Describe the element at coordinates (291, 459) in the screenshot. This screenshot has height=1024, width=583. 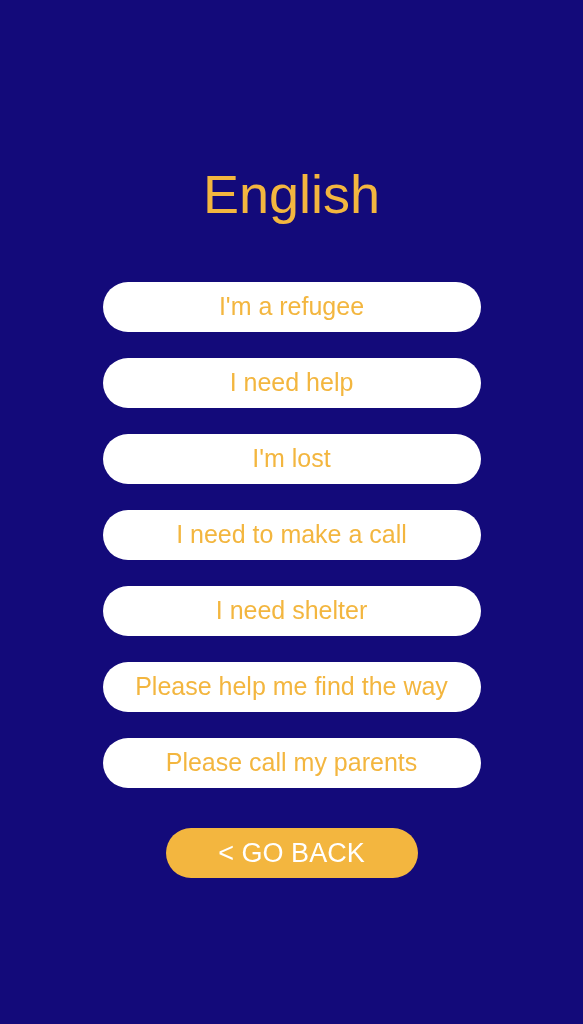
I see `phrase-button: I'm lost` at that location.